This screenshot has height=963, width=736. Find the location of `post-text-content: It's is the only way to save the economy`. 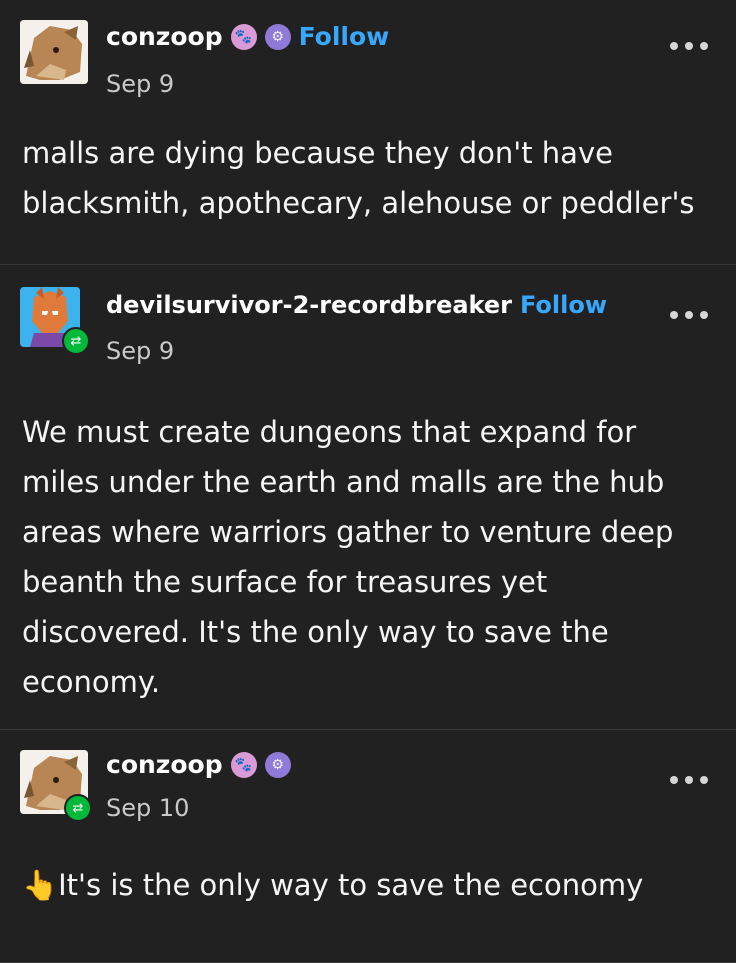

post-text-content: It's is the only way to save the economy is located at coordinates (351, 885).